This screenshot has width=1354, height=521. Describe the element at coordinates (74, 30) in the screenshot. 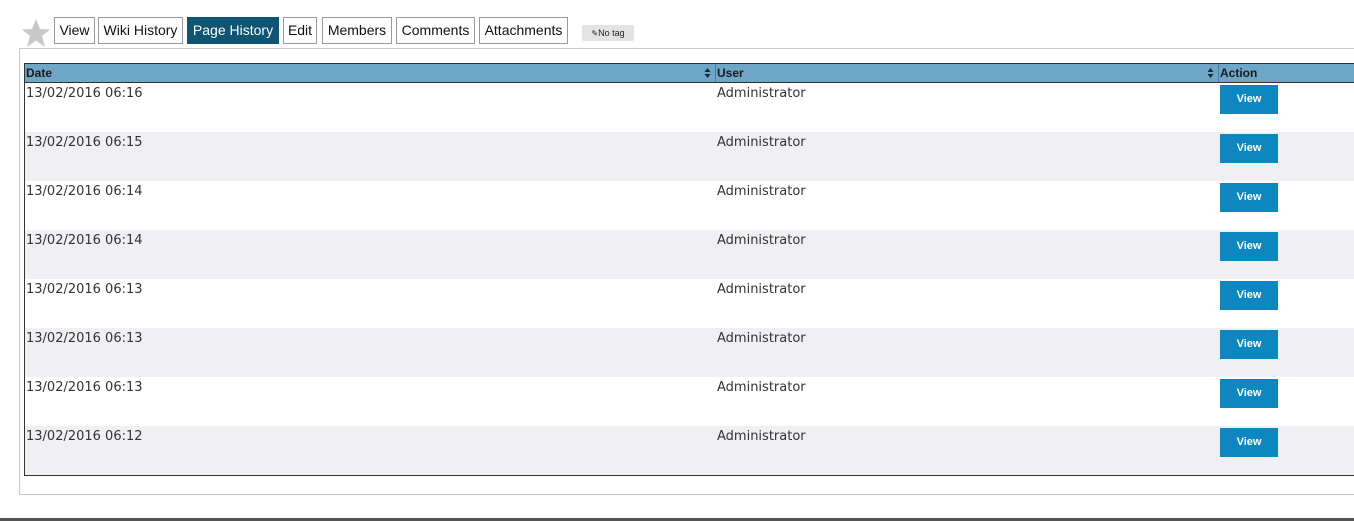

I see `tab-view: View` at that location.